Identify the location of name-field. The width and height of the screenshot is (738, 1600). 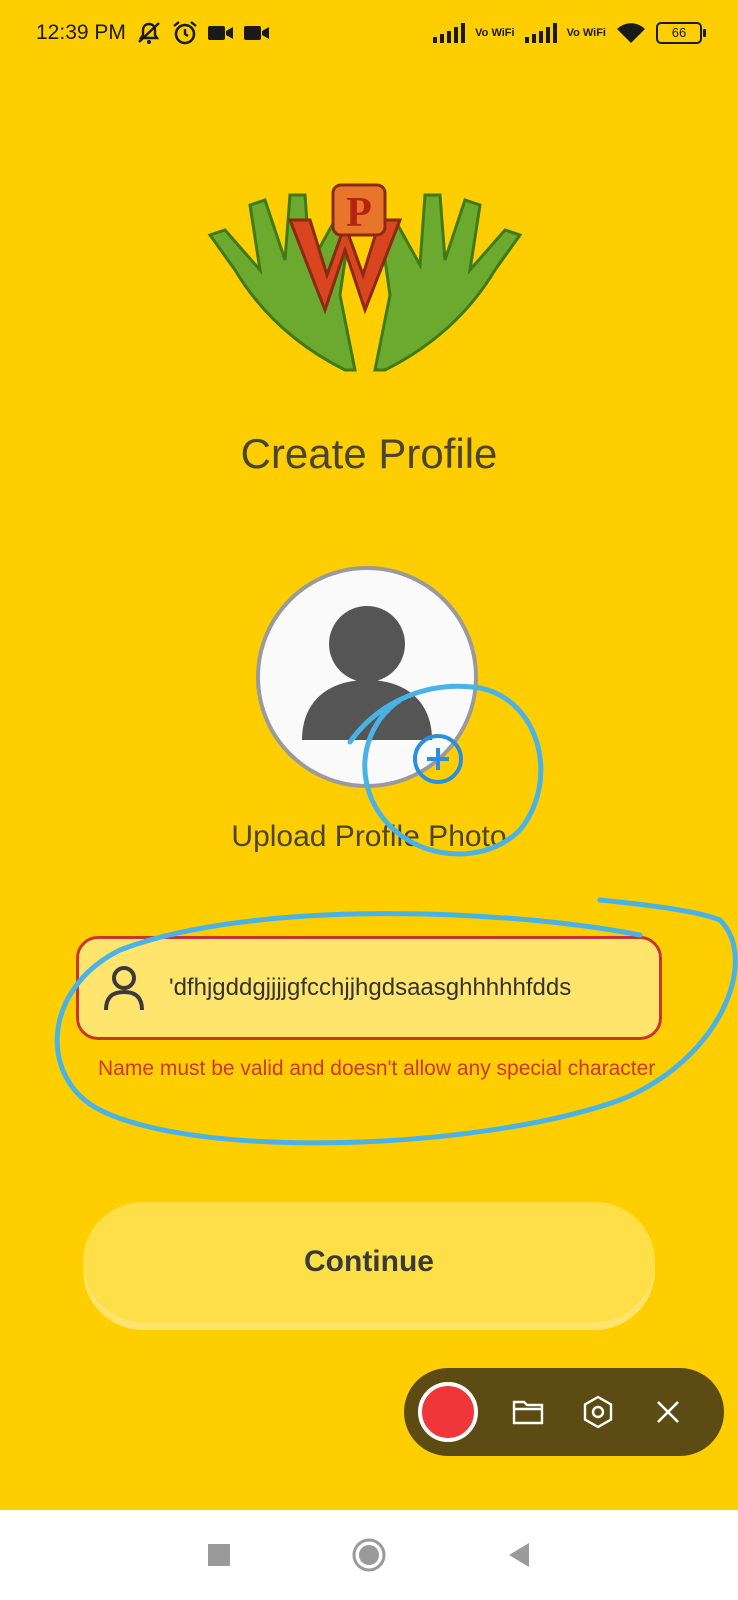
(369, 988).